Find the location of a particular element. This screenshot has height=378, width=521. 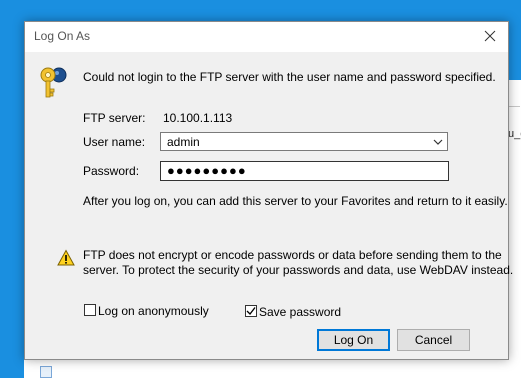

file-icon is located at coordinates (46, 372).